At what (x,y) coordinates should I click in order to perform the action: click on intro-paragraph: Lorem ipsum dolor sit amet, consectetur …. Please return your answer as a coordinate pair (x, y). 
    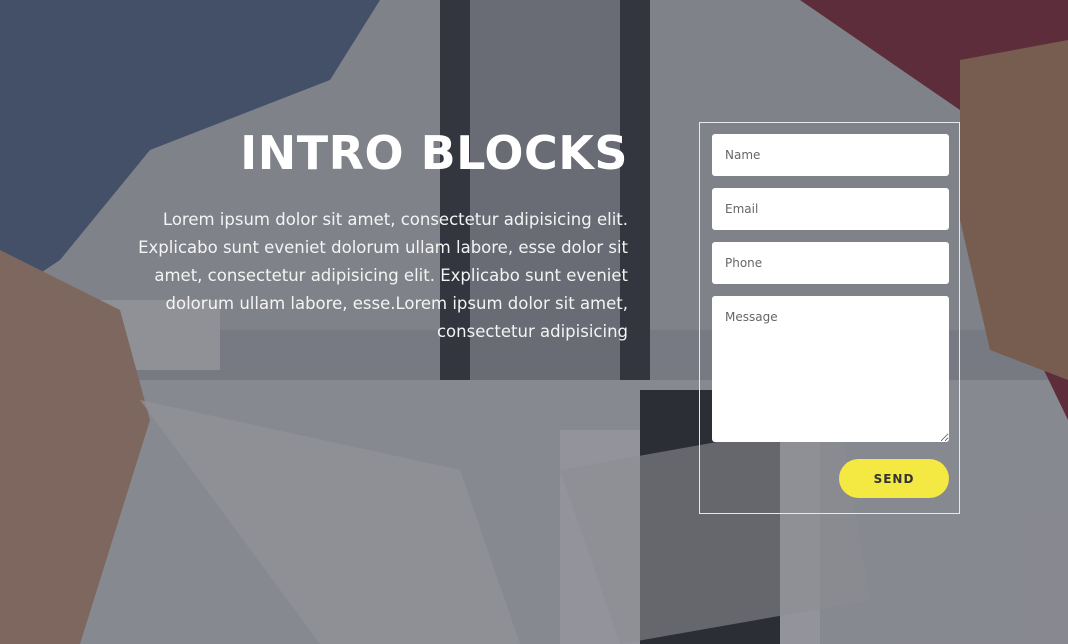
    Looking at the image, I should click on (383, 275).